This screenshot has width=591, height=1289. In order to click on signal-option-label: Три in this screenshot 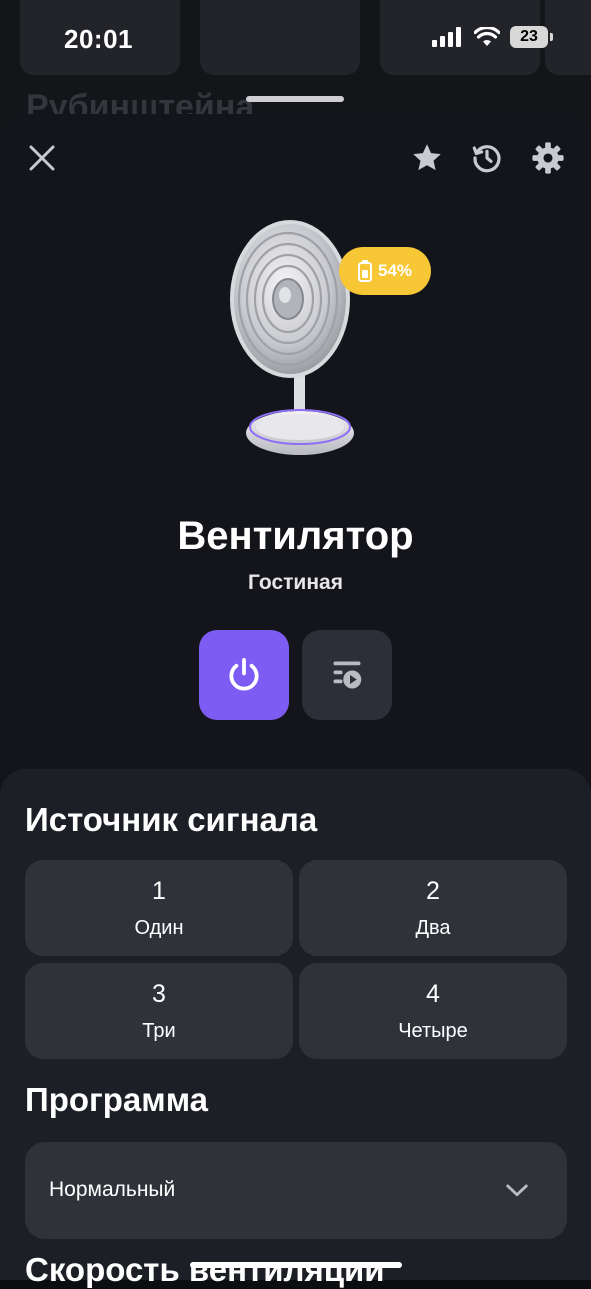, I will do `click(159, 1031)`.